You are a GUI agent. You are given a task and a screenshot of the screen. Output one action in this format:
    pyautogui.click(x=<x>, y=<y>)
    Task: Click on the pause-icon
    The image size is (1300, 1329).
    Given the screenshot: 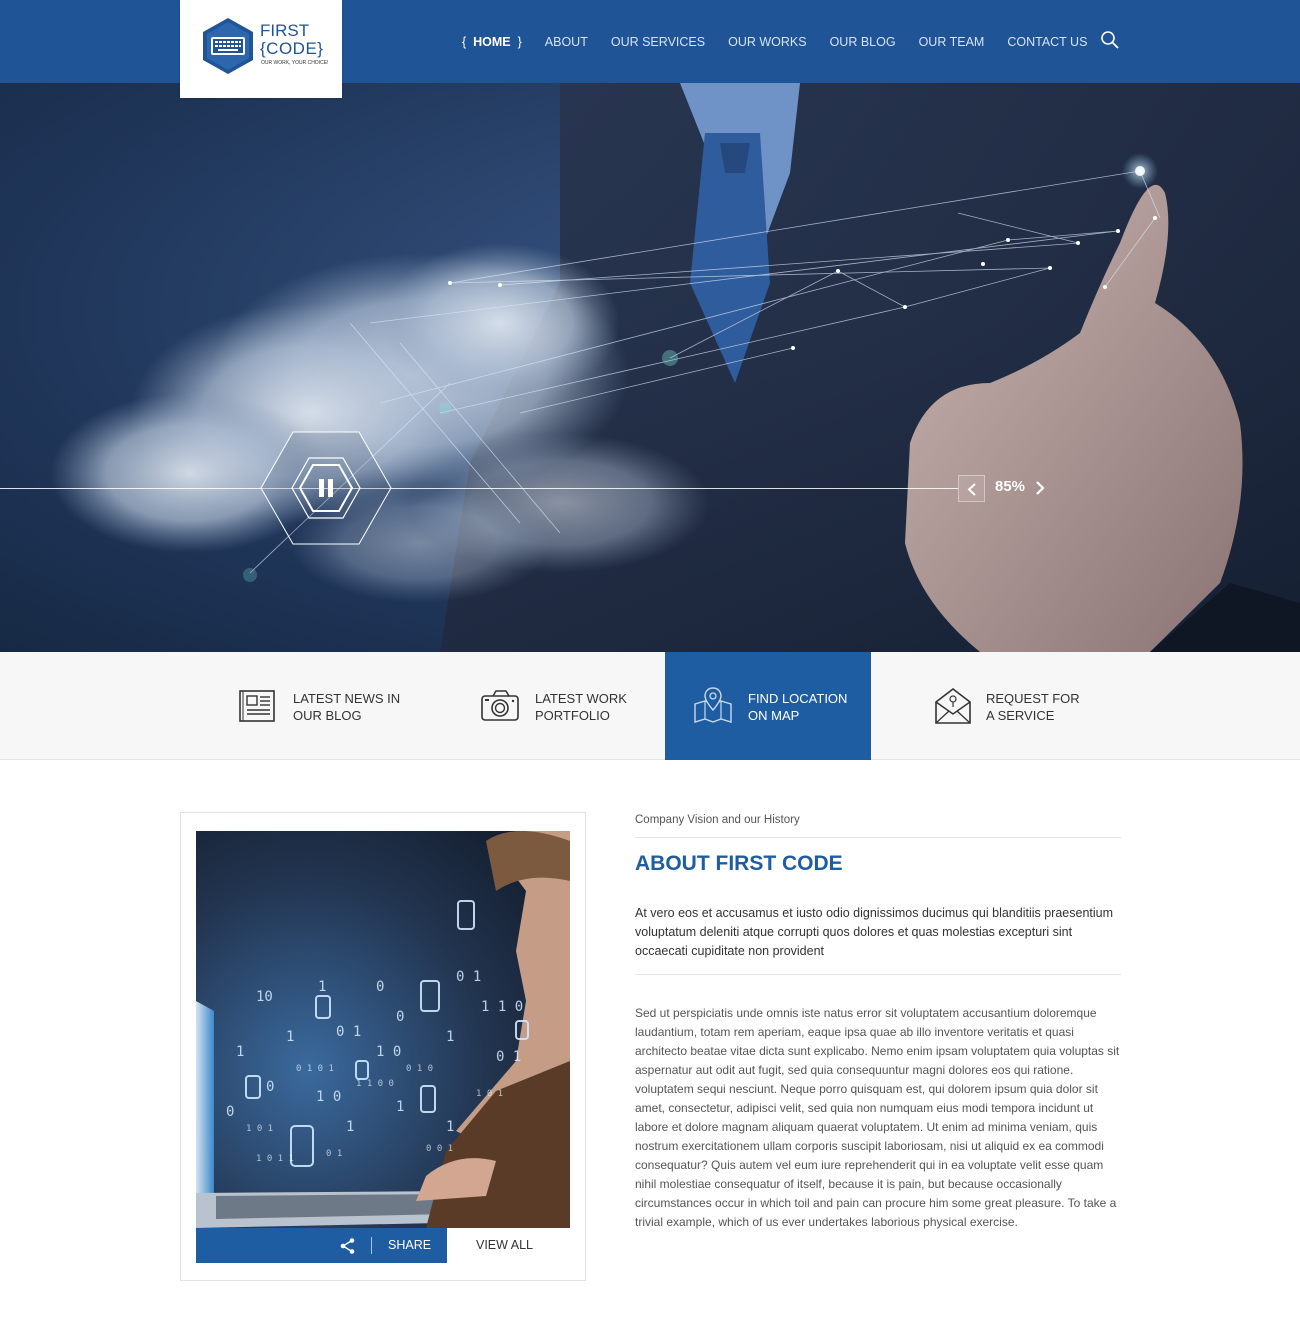 What is the action you would take?
    pyautogui.click(x=326, y=488)
    